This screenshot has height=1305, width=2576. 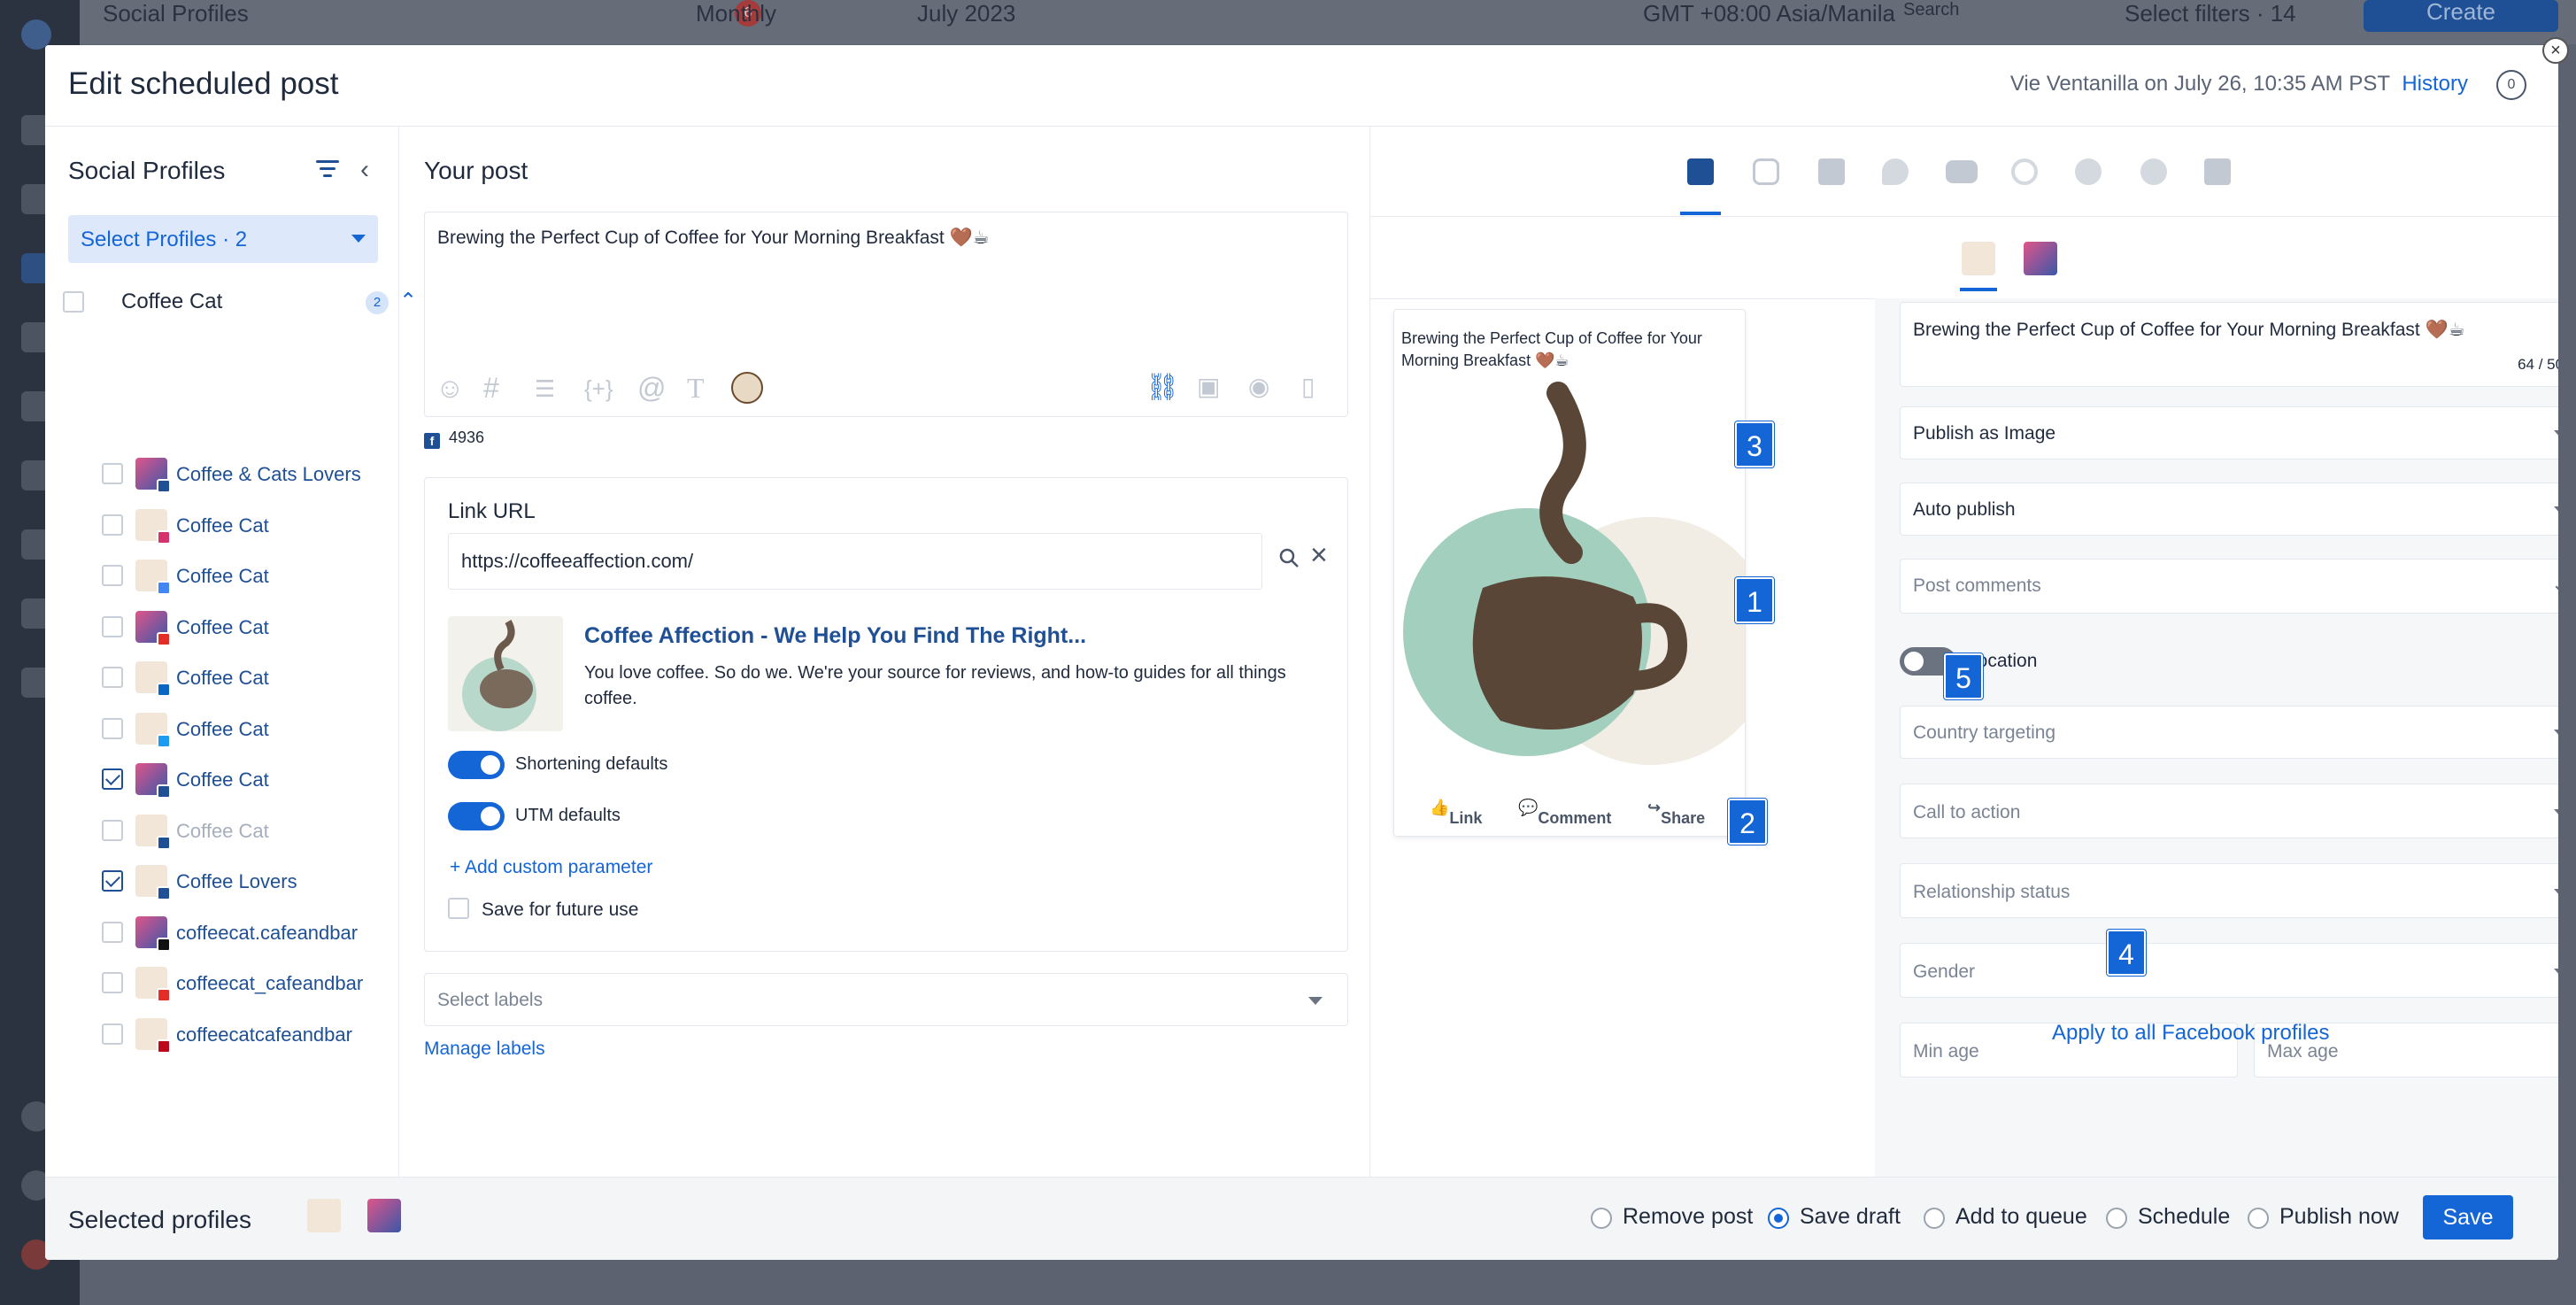 I want to click on profile-row: coffeecat_cafeandbar, so click(x=248, y=983).